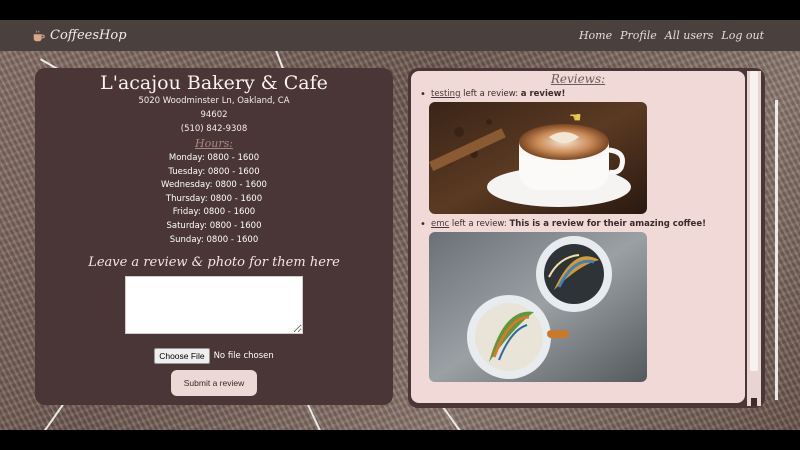  I want to click on nav-link-home: Home, so click(595, 35).